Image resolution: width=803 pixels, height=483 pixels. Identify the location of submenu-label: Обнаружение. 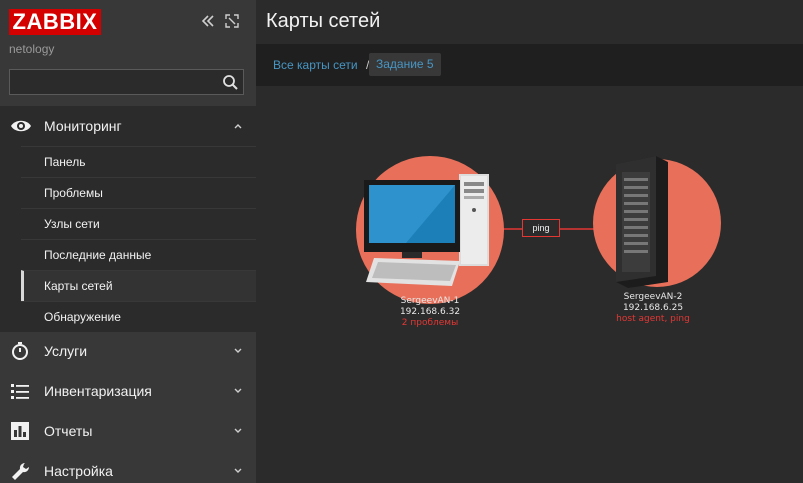
(82, 317).